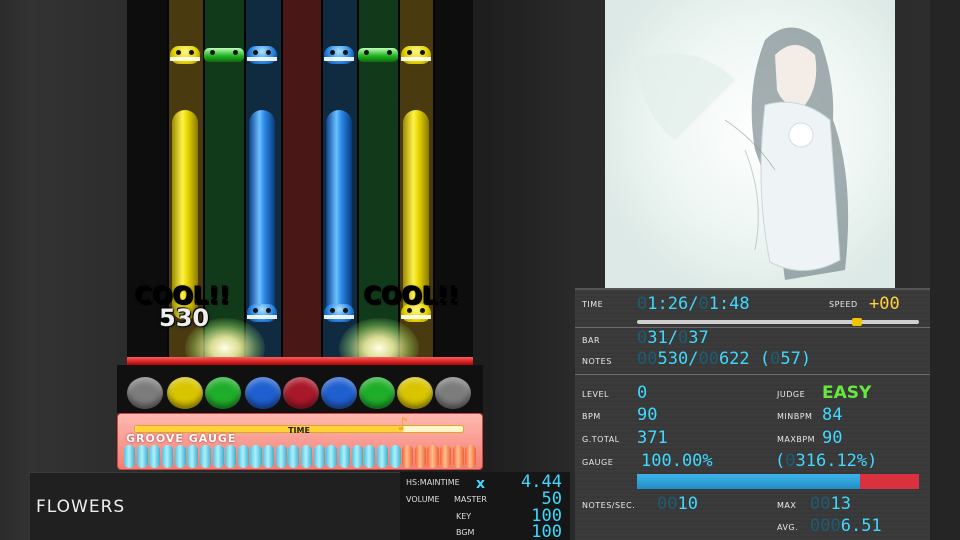 The height and width of the screenshot is (540, 960). What do you see at coordinates (609, 505) in the screenshot?
I see `nps-label: NOTES/SEC.` at bounding box center [609, 505].